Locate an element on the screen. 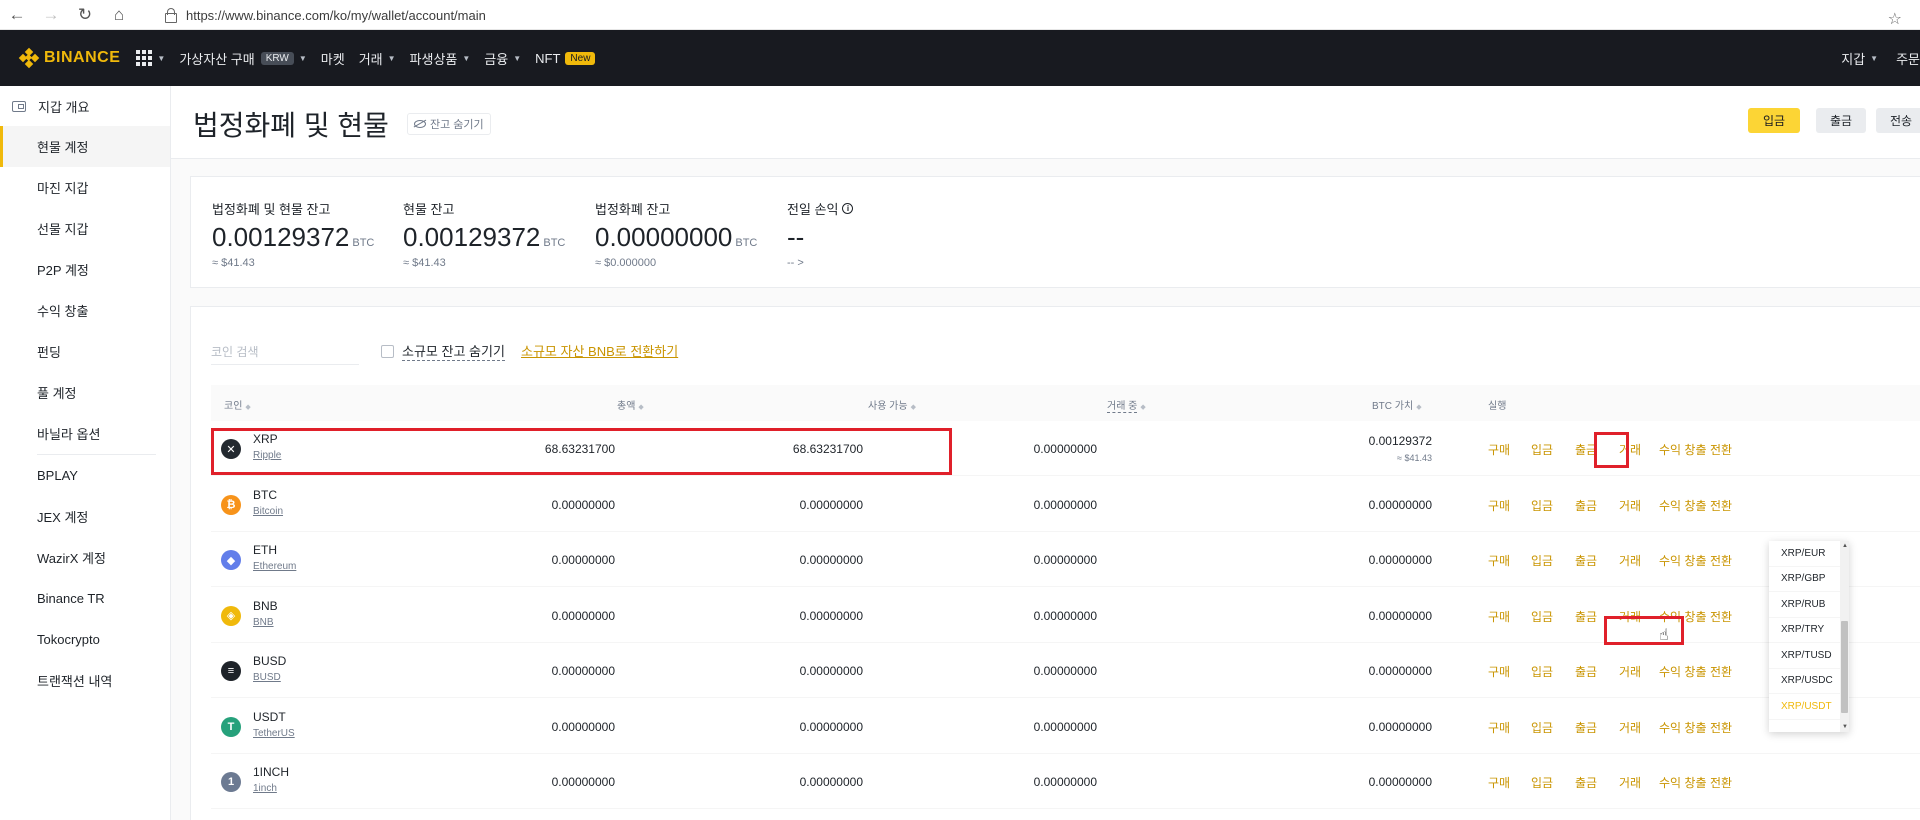 Image resolution: width=1920 pixels, height=820 pixels. sidebar-item-pool: 풀 계정 is located at coordinates (85, 392).